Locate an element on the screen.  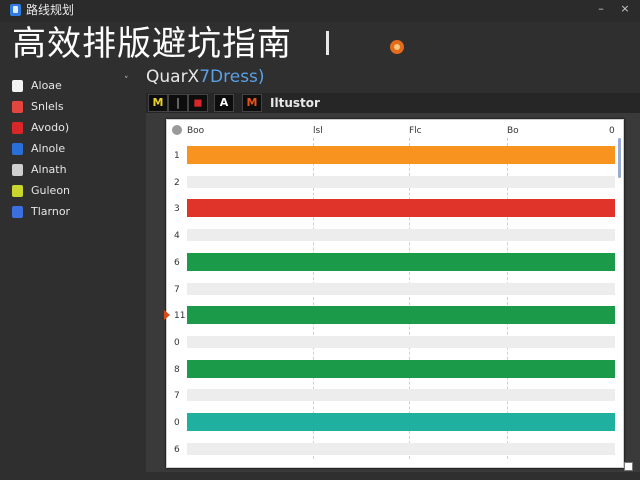
row-number: 3 is located at coordinates (177, 209).